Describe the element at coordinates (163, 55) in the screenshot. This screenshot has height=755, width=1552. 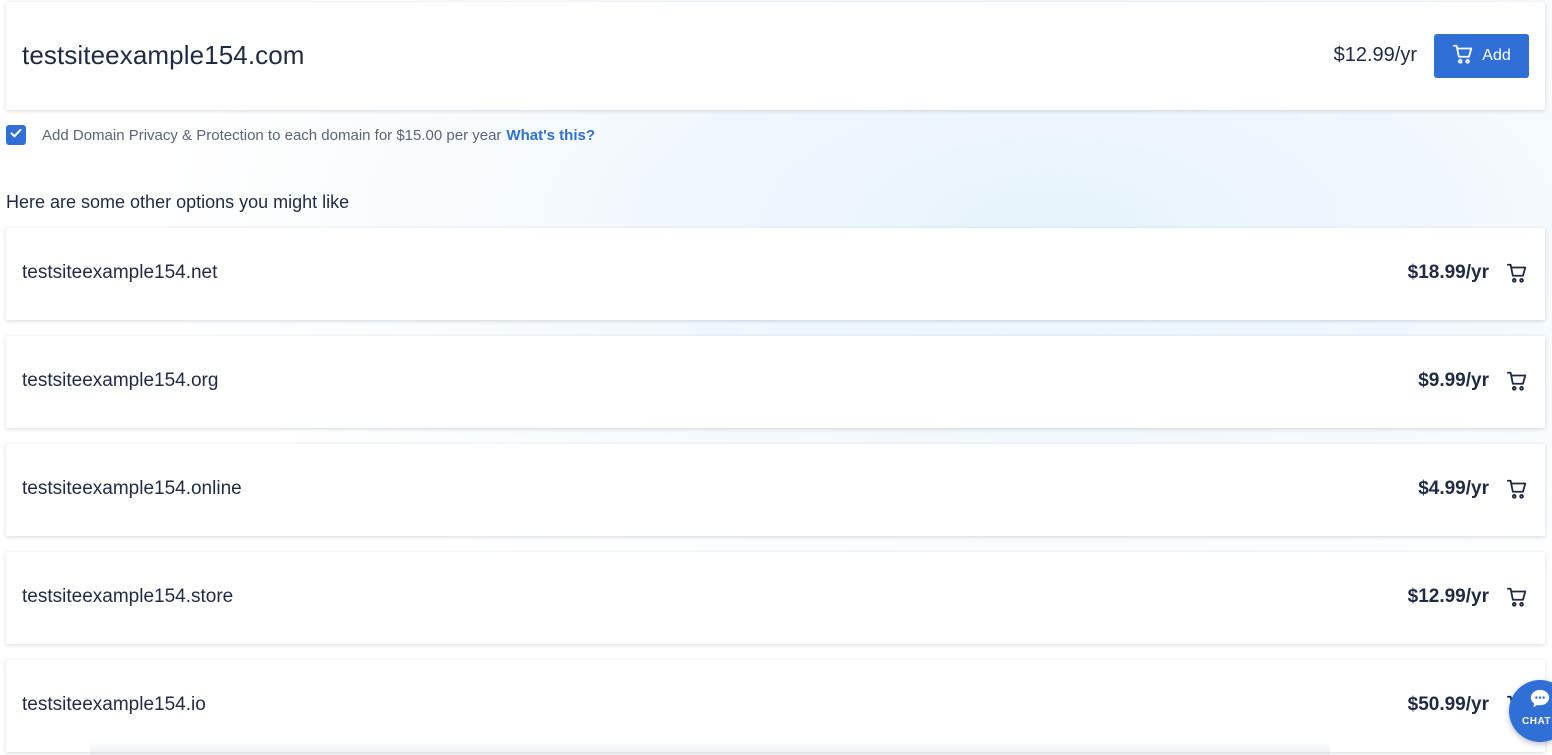
I see `main-domain-name: testsiteexample154.com` at that location.